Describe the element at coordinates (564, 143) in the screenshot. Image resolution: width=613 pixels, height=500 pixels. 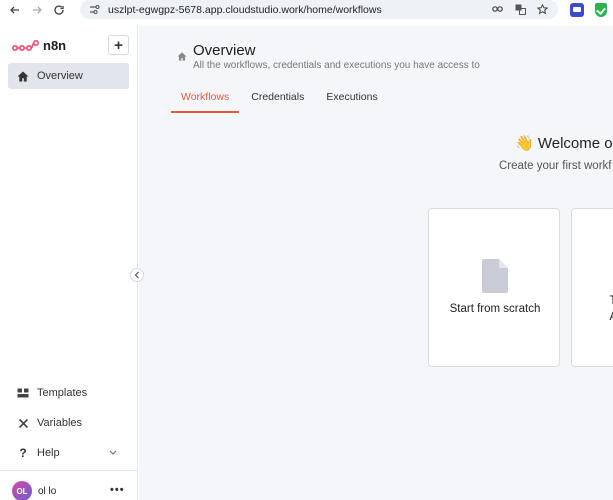
I see `welcome-heading: 👋 Welcome ol!` at that location.